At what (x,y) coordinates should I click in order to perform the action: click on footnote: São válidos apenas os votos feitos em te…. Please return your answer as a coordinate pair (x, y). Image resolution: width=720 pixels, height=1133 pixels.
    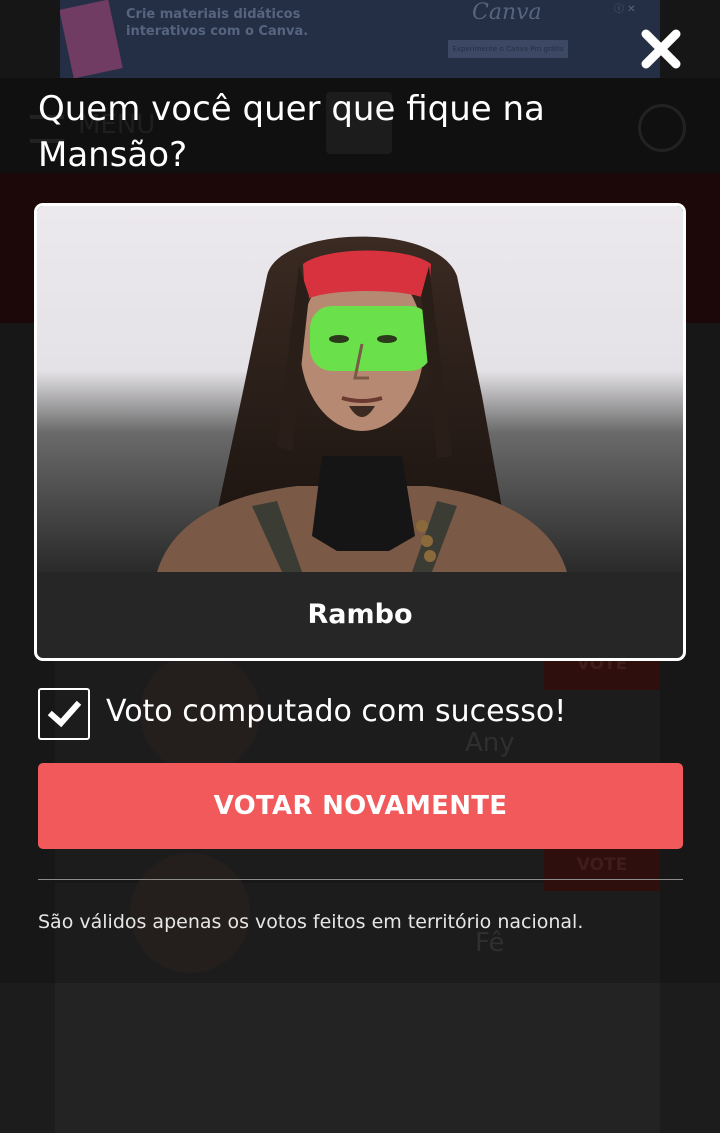
    Looking at the image, I should click on (311, 922).